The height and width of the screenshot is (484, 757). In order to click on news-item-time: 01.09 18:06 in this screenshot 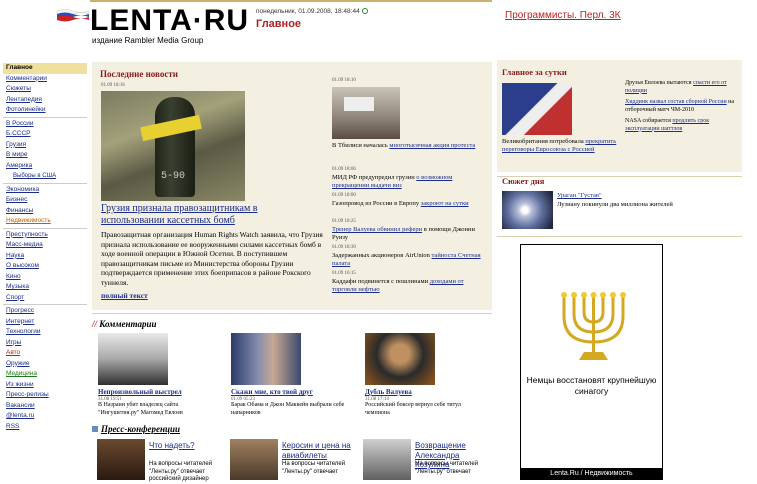, I will do `click(344, 169)`.